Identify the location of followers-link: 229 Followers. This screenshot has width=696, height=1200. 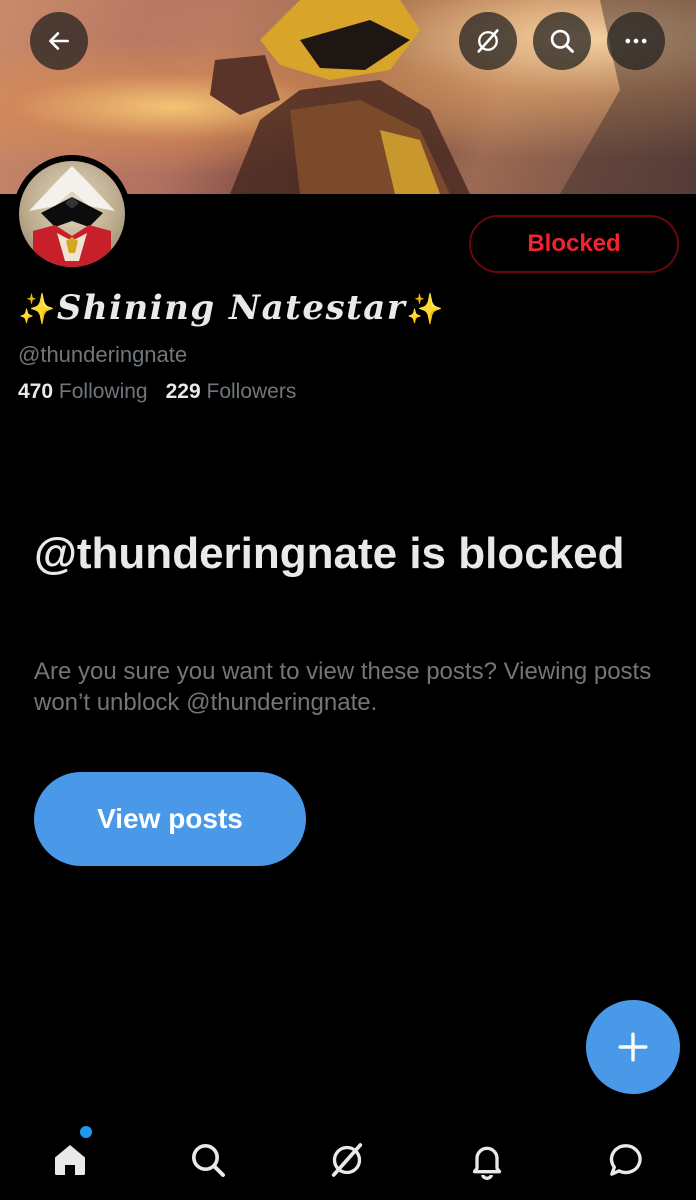
(231, 391).